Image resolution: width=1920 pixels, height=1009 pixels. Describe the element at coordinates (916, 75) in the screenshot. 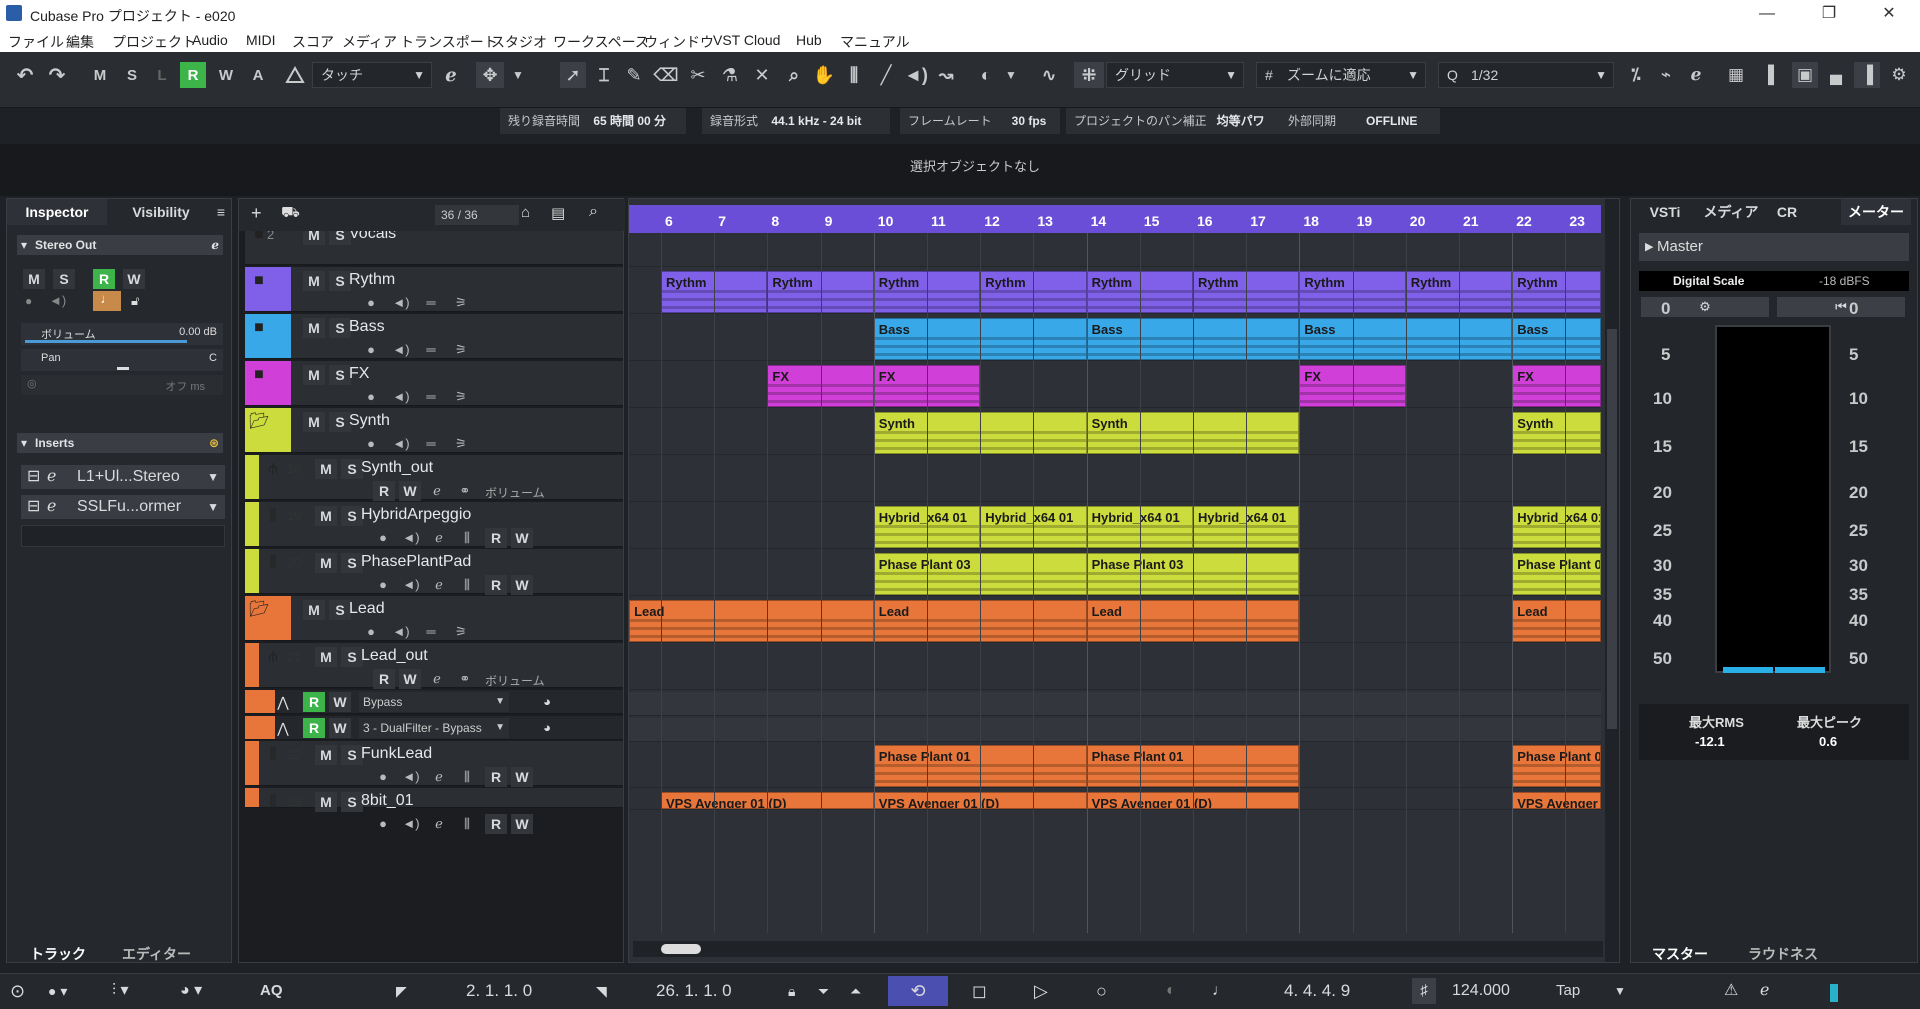

I see `play-tool-icon: ◄)` at that location.